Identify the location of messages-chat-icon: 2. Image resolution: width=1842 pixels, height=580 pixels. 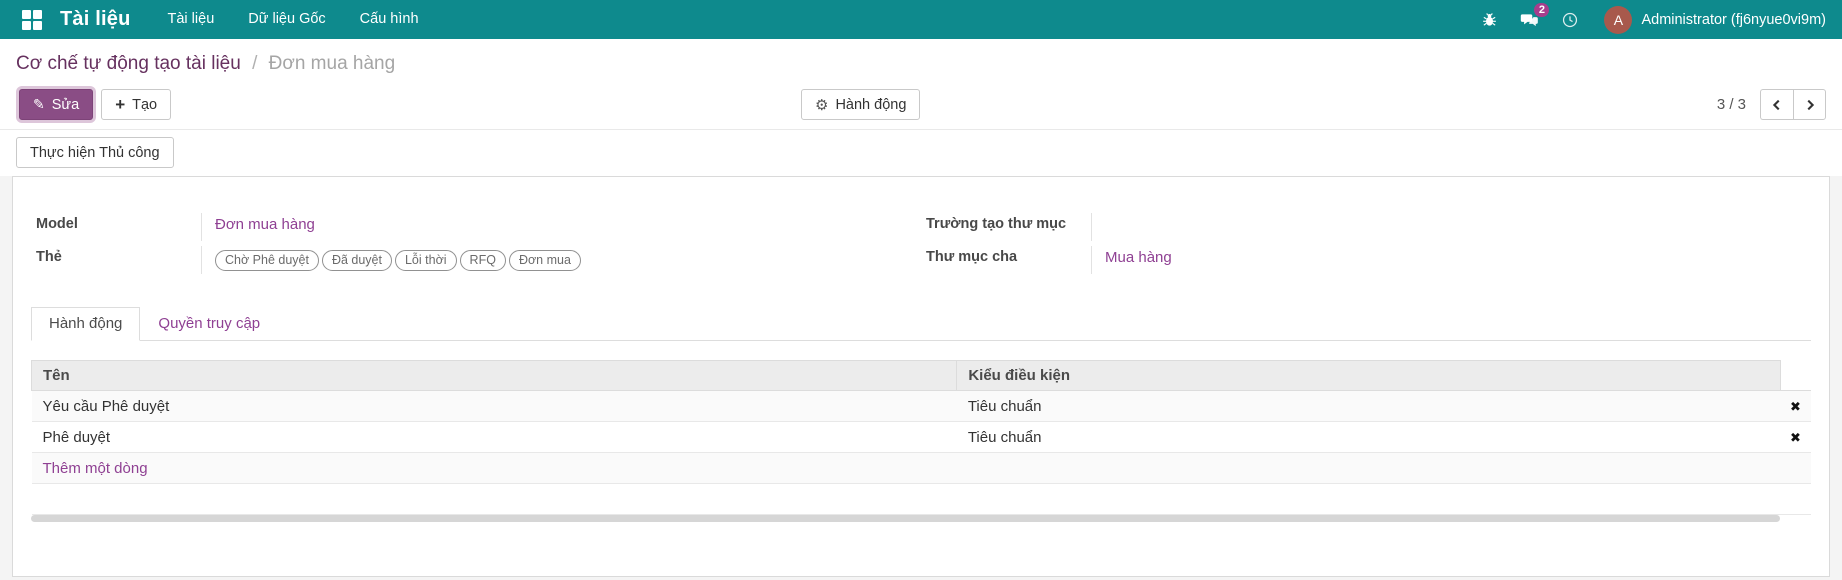
(1529, 19).